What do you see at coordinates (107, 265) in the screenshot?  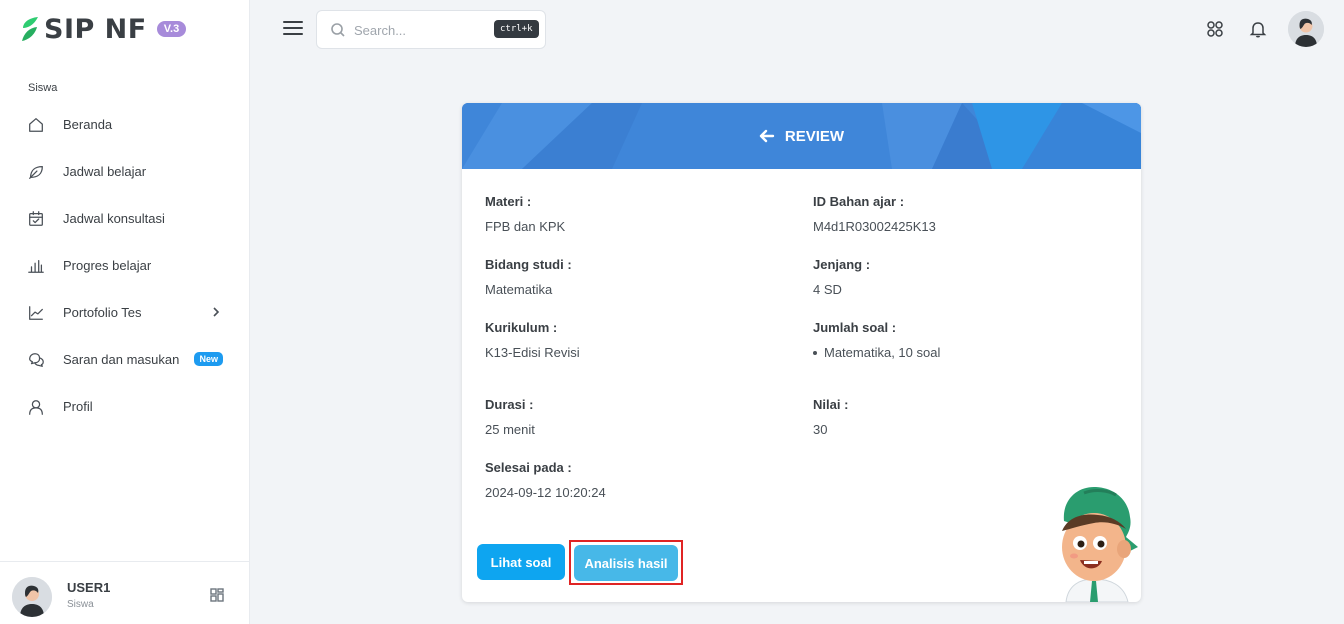 I see `sidebar-item-label: Progres belajar` at bounding box center [107, 265].